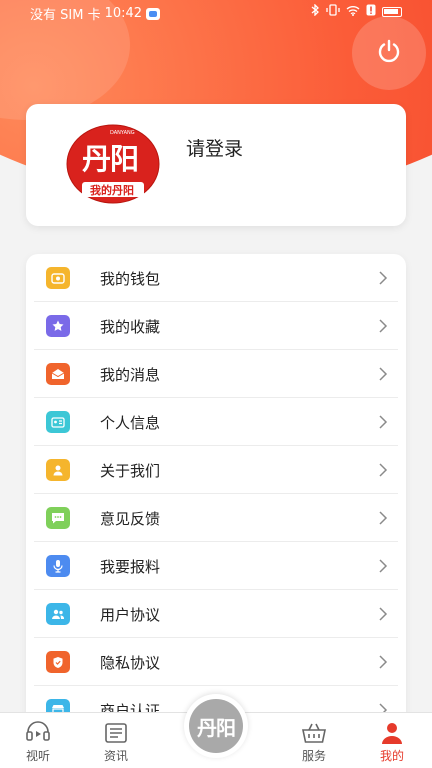 The height and width of the screenshot is (768, 432). What do you see at coordinates (38, 733) in the screenshot?
I see `audio-video-icon` at bounding box center [38, 733].